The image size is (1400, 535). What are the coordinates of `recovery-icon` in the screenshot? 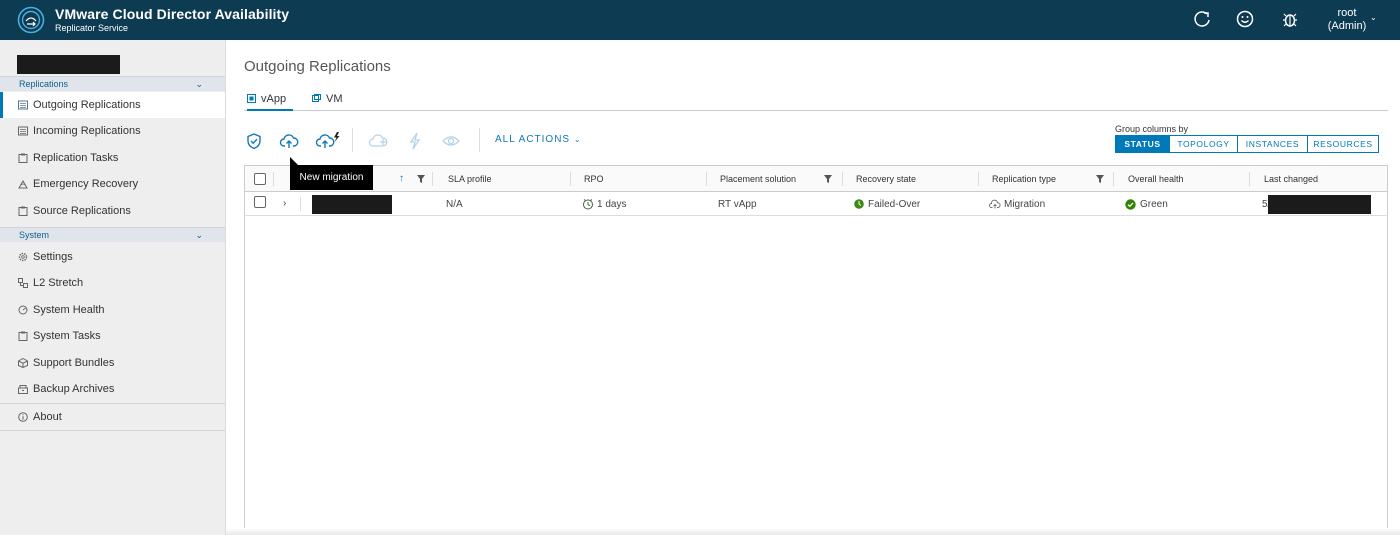 It's located at (23, 184).